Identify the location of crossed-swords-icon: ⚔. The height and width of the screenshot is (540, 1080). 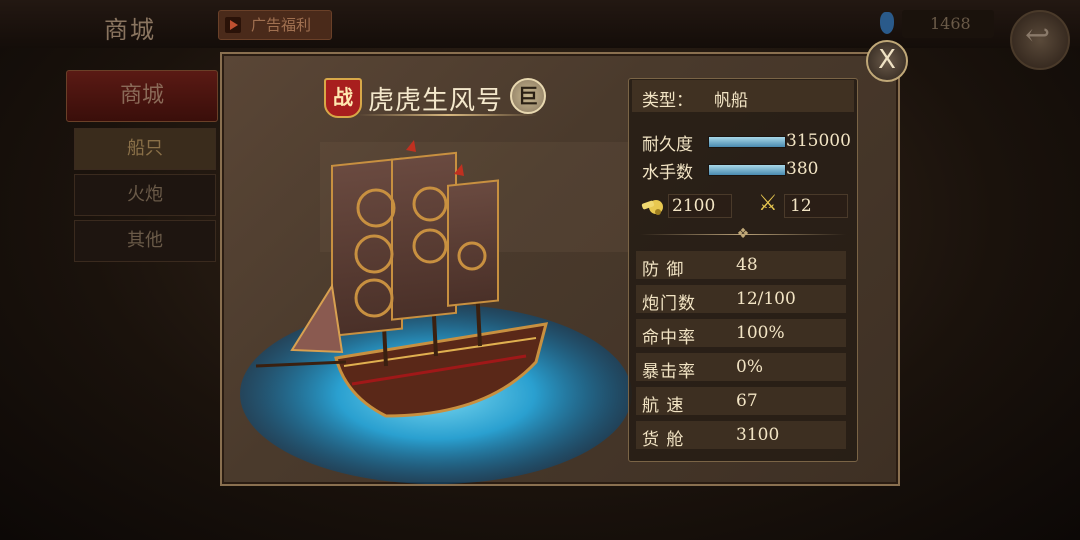
(768, 203).